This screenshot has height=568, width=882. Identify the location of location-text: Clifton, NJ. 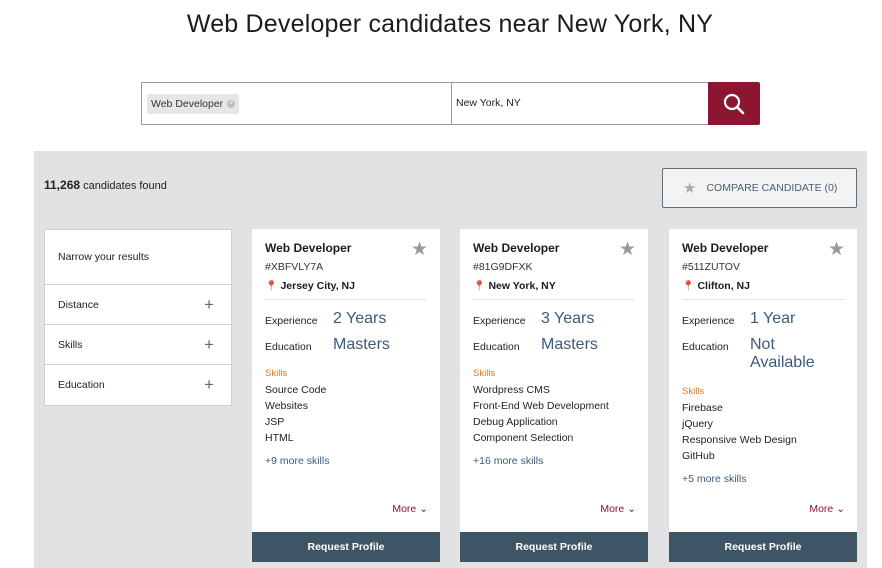
(723, 286).